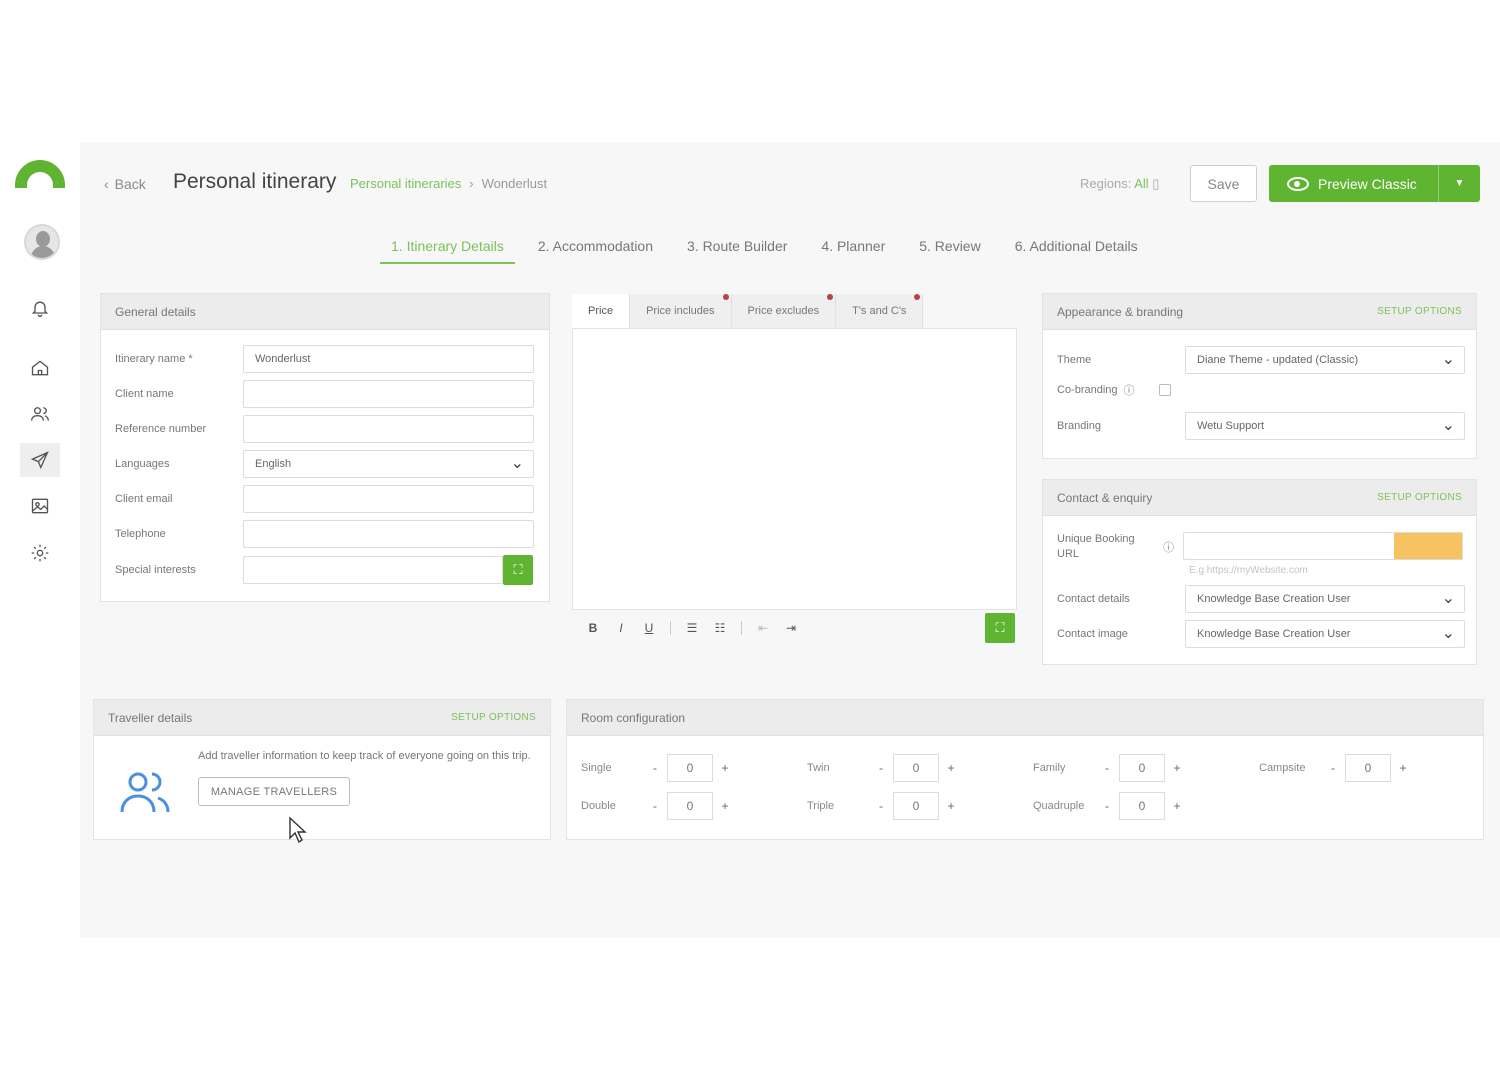  I want to click on save-button: Save, so click(1223, 183).